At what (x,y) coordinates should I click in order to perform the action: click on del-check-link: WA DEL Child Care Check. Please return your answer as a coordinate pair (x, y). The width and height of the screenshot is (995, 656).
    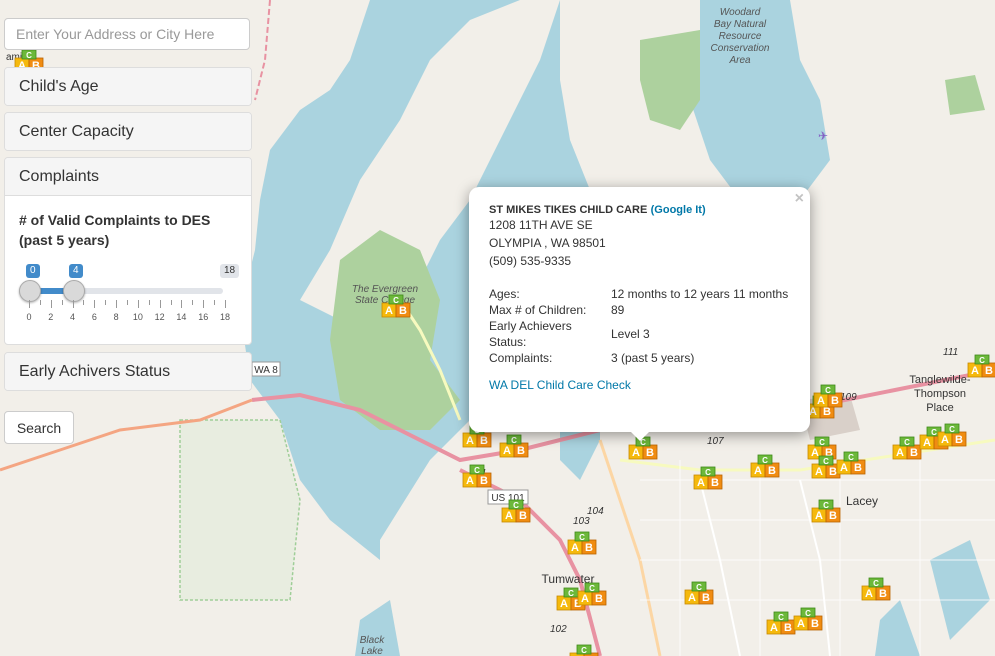
    Looking at the image, I should click on (639, 385).